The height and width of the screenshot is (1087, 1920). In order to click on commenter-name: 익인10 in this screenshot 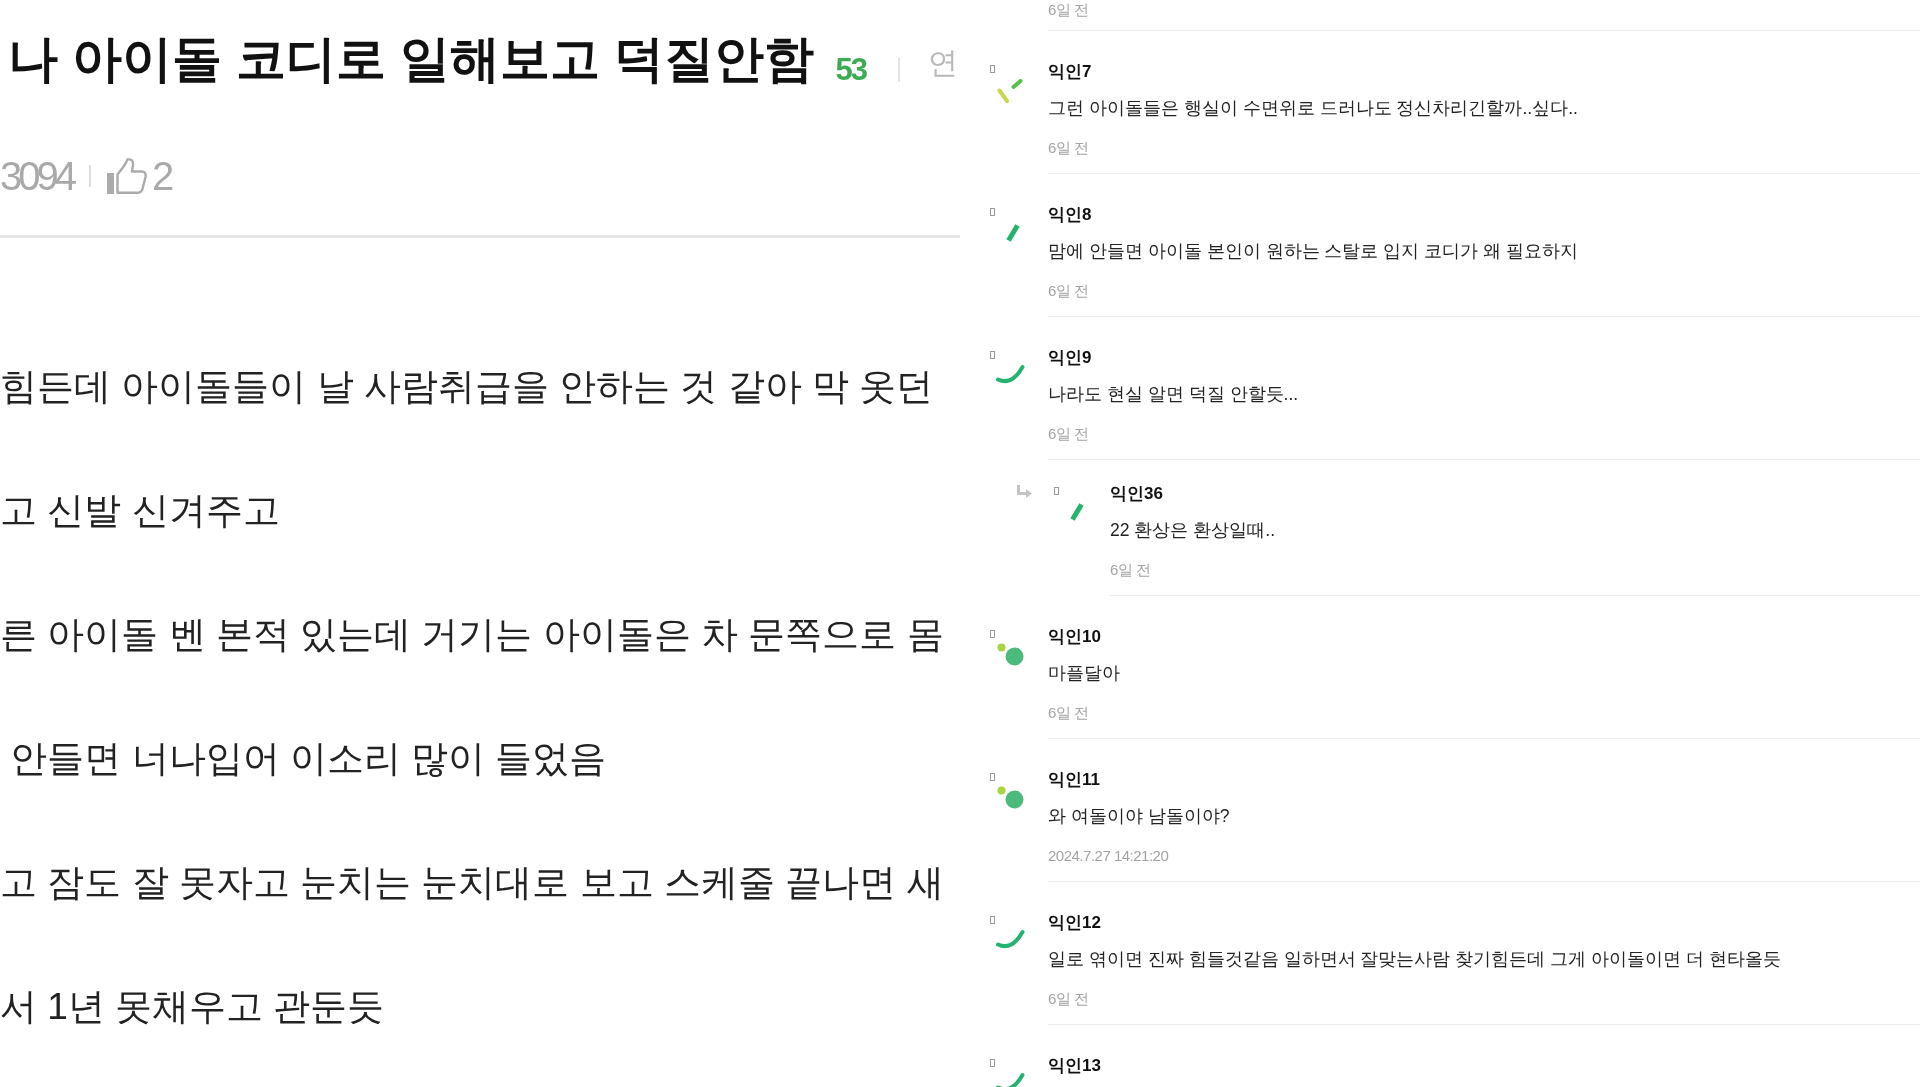, I will do `click(1075, 637)`.